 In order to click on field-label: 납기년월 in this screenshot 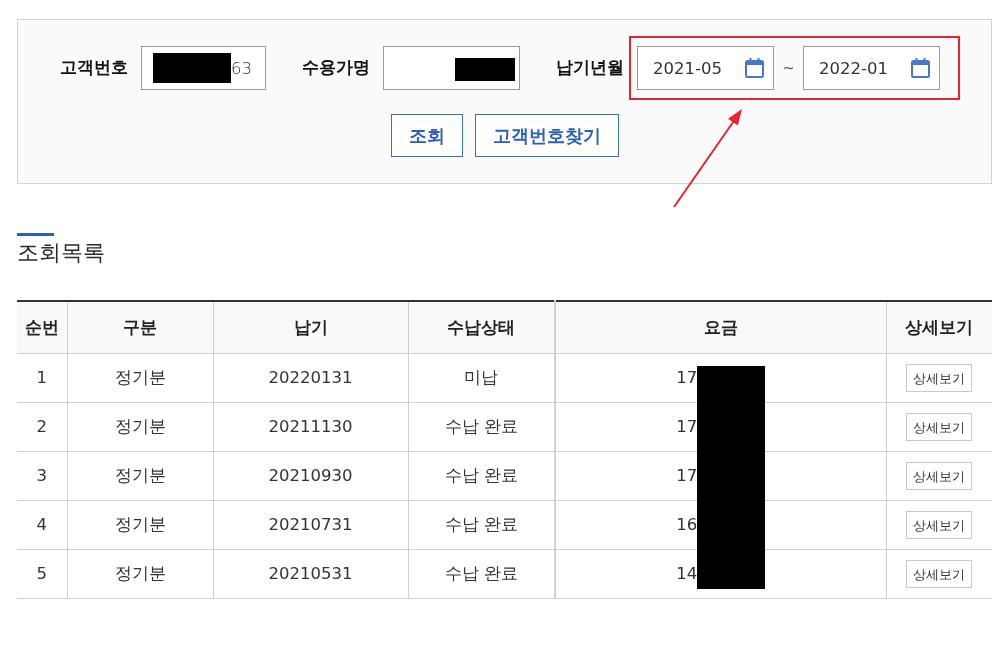, I will do `click(590, 68)`.